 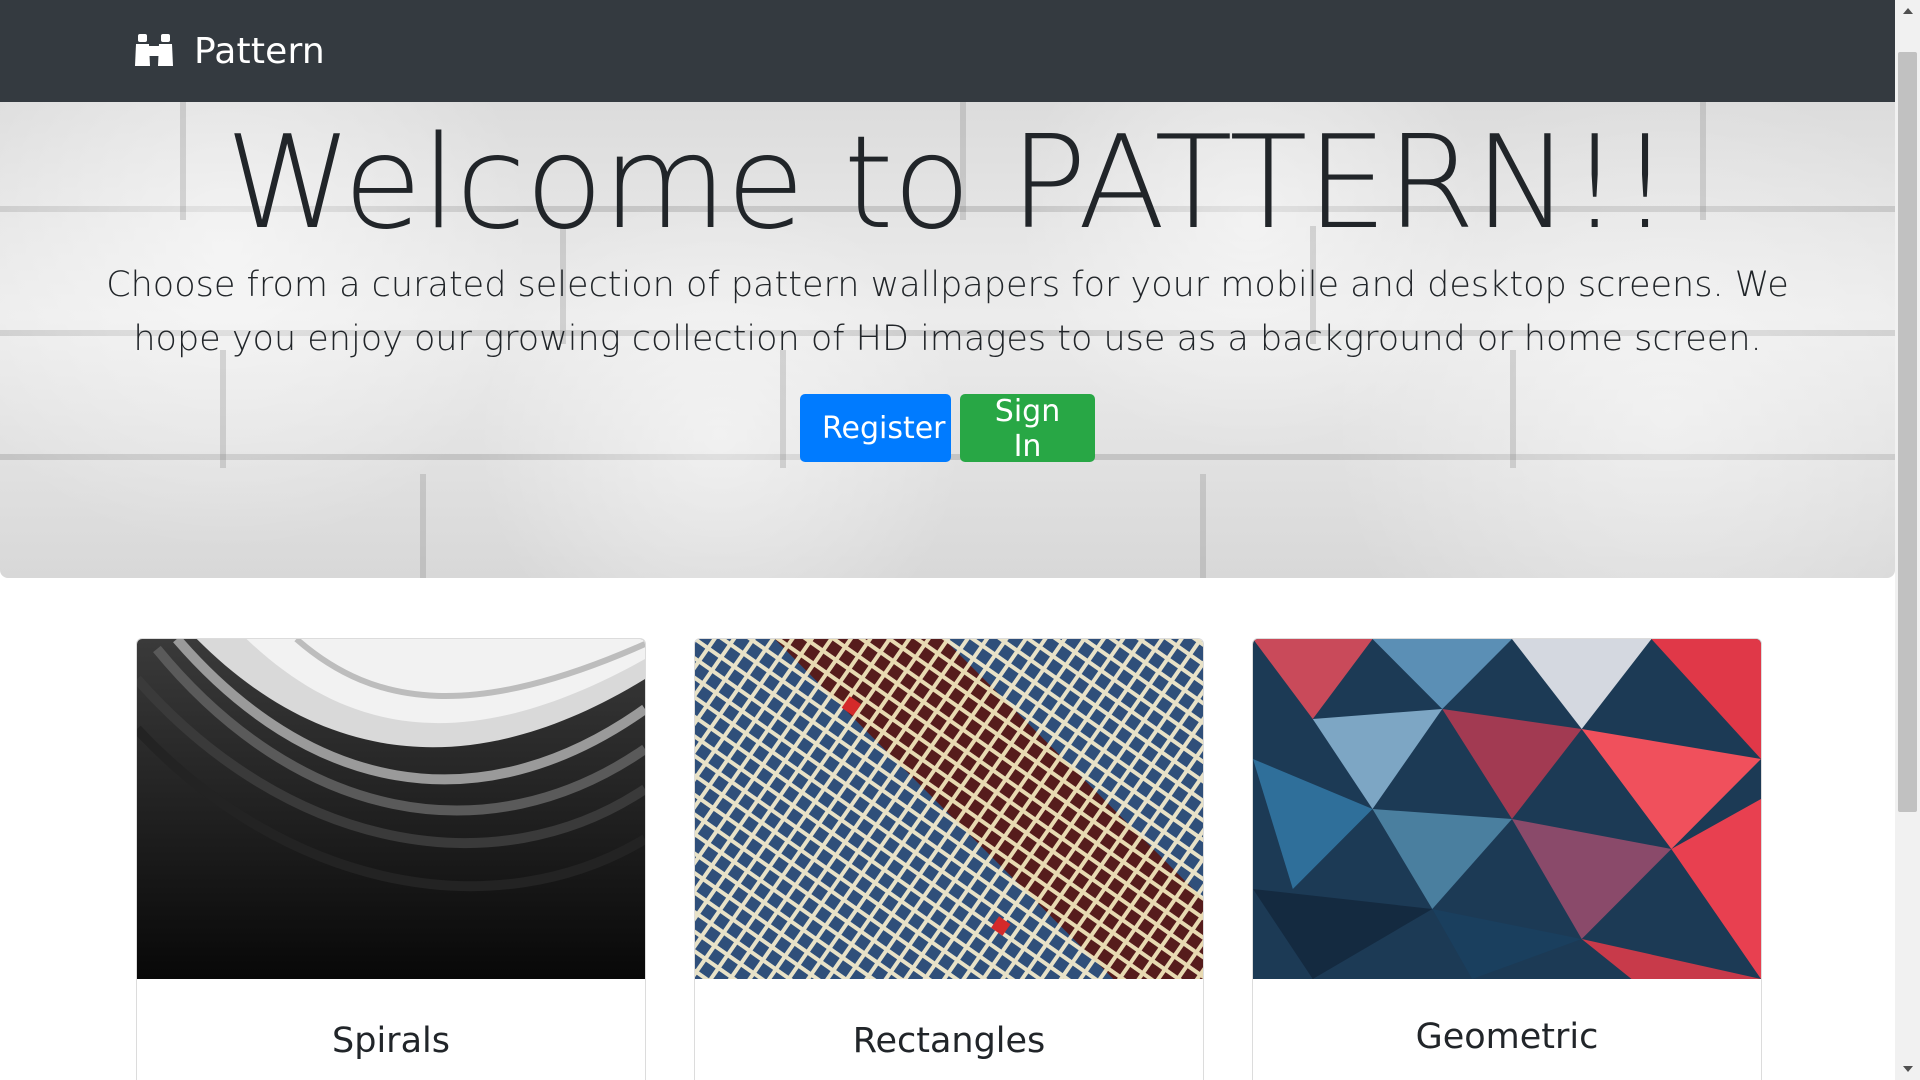 I want to click on card-title-geometric: Geometric, so click(x=1507, y=1037).